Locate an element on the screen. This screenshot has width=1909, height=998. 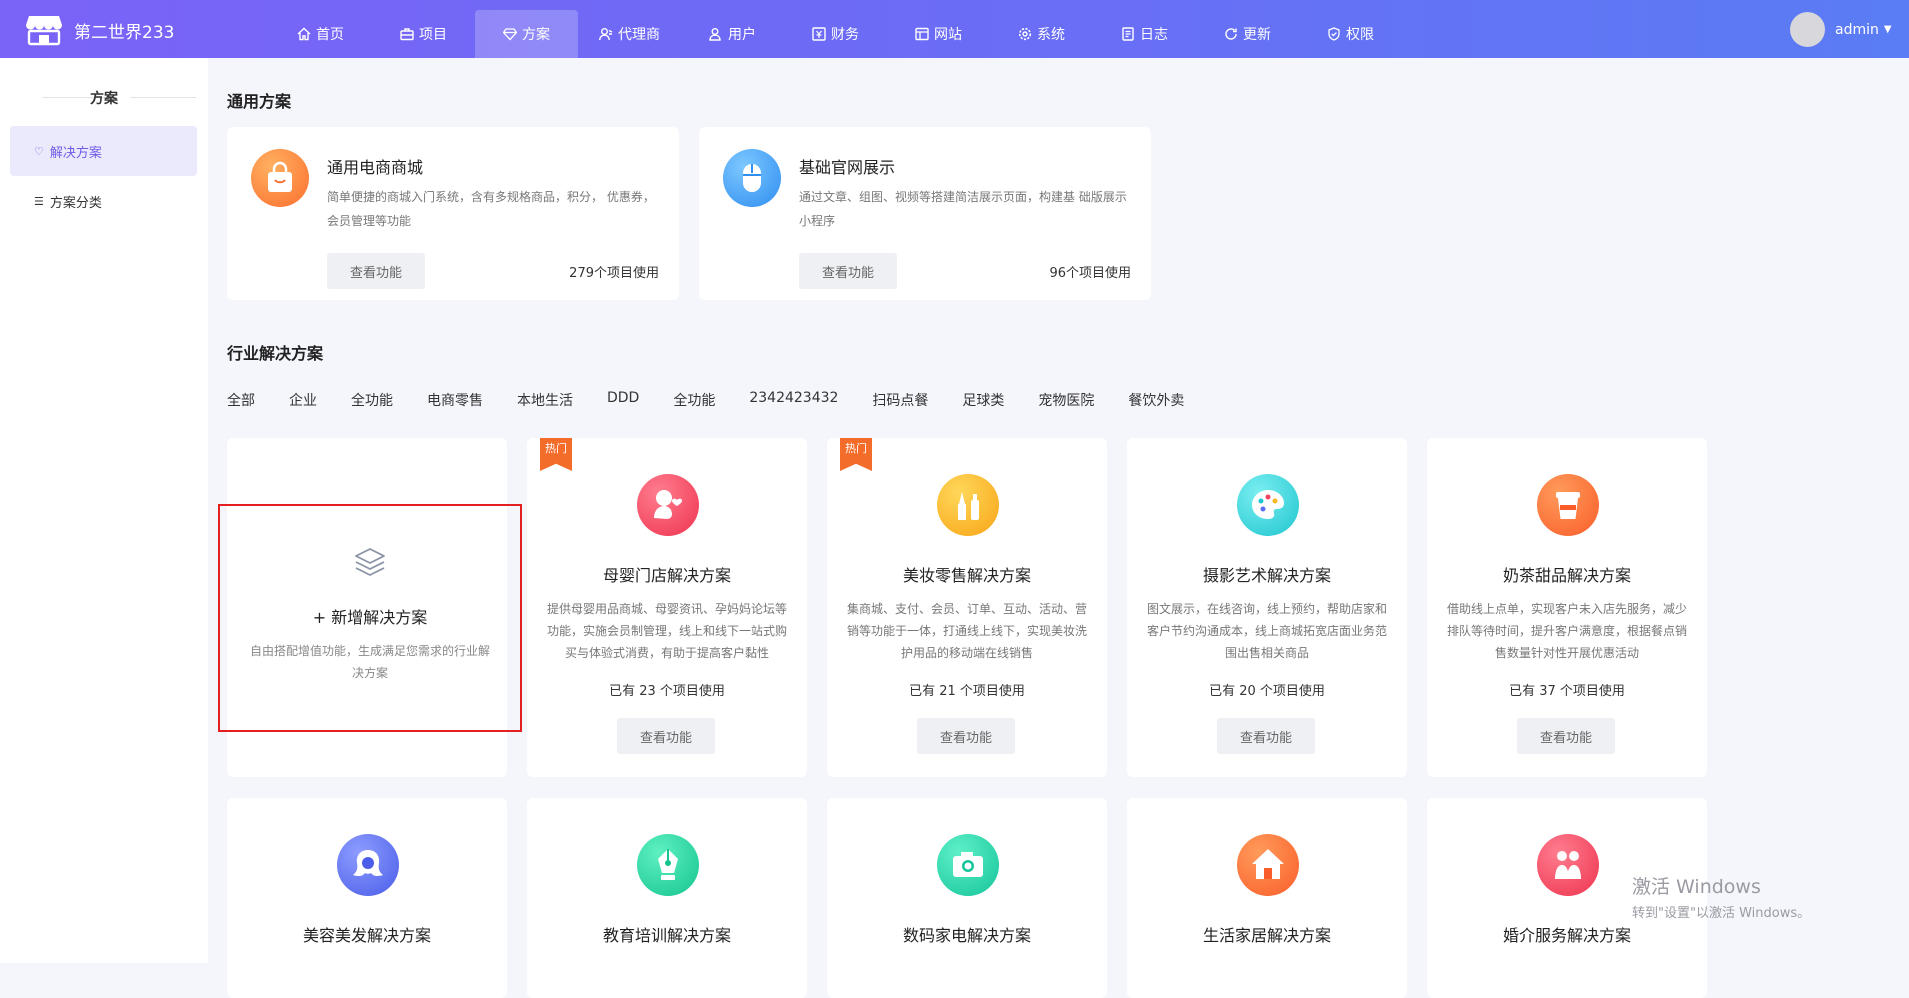
filter-tab: 足球类 is located at coordinates (983, 400).